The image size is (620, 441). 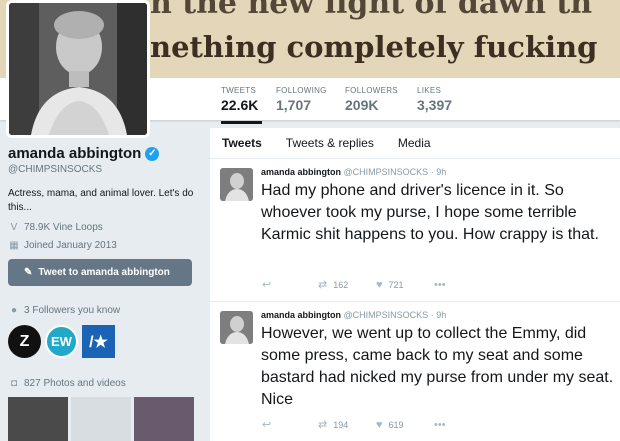 What do you see at coordinates (24, 341) in the screenshot?
I see `follower-avatar: Z` at bounding box center [24, 341].